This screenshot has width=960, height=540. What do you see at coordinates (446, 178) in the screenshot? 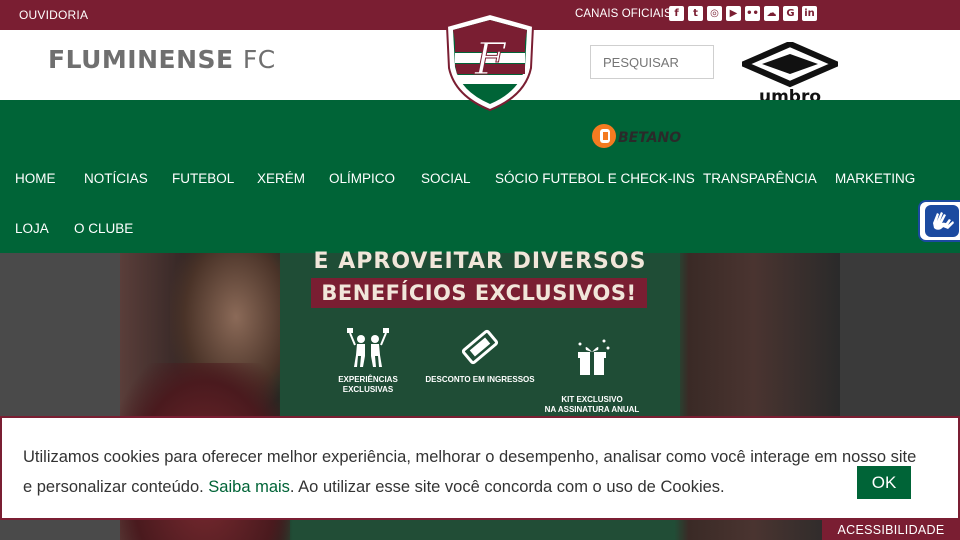
I see `nav-item-social: SOCIAL` at bounding box center [446, 178].